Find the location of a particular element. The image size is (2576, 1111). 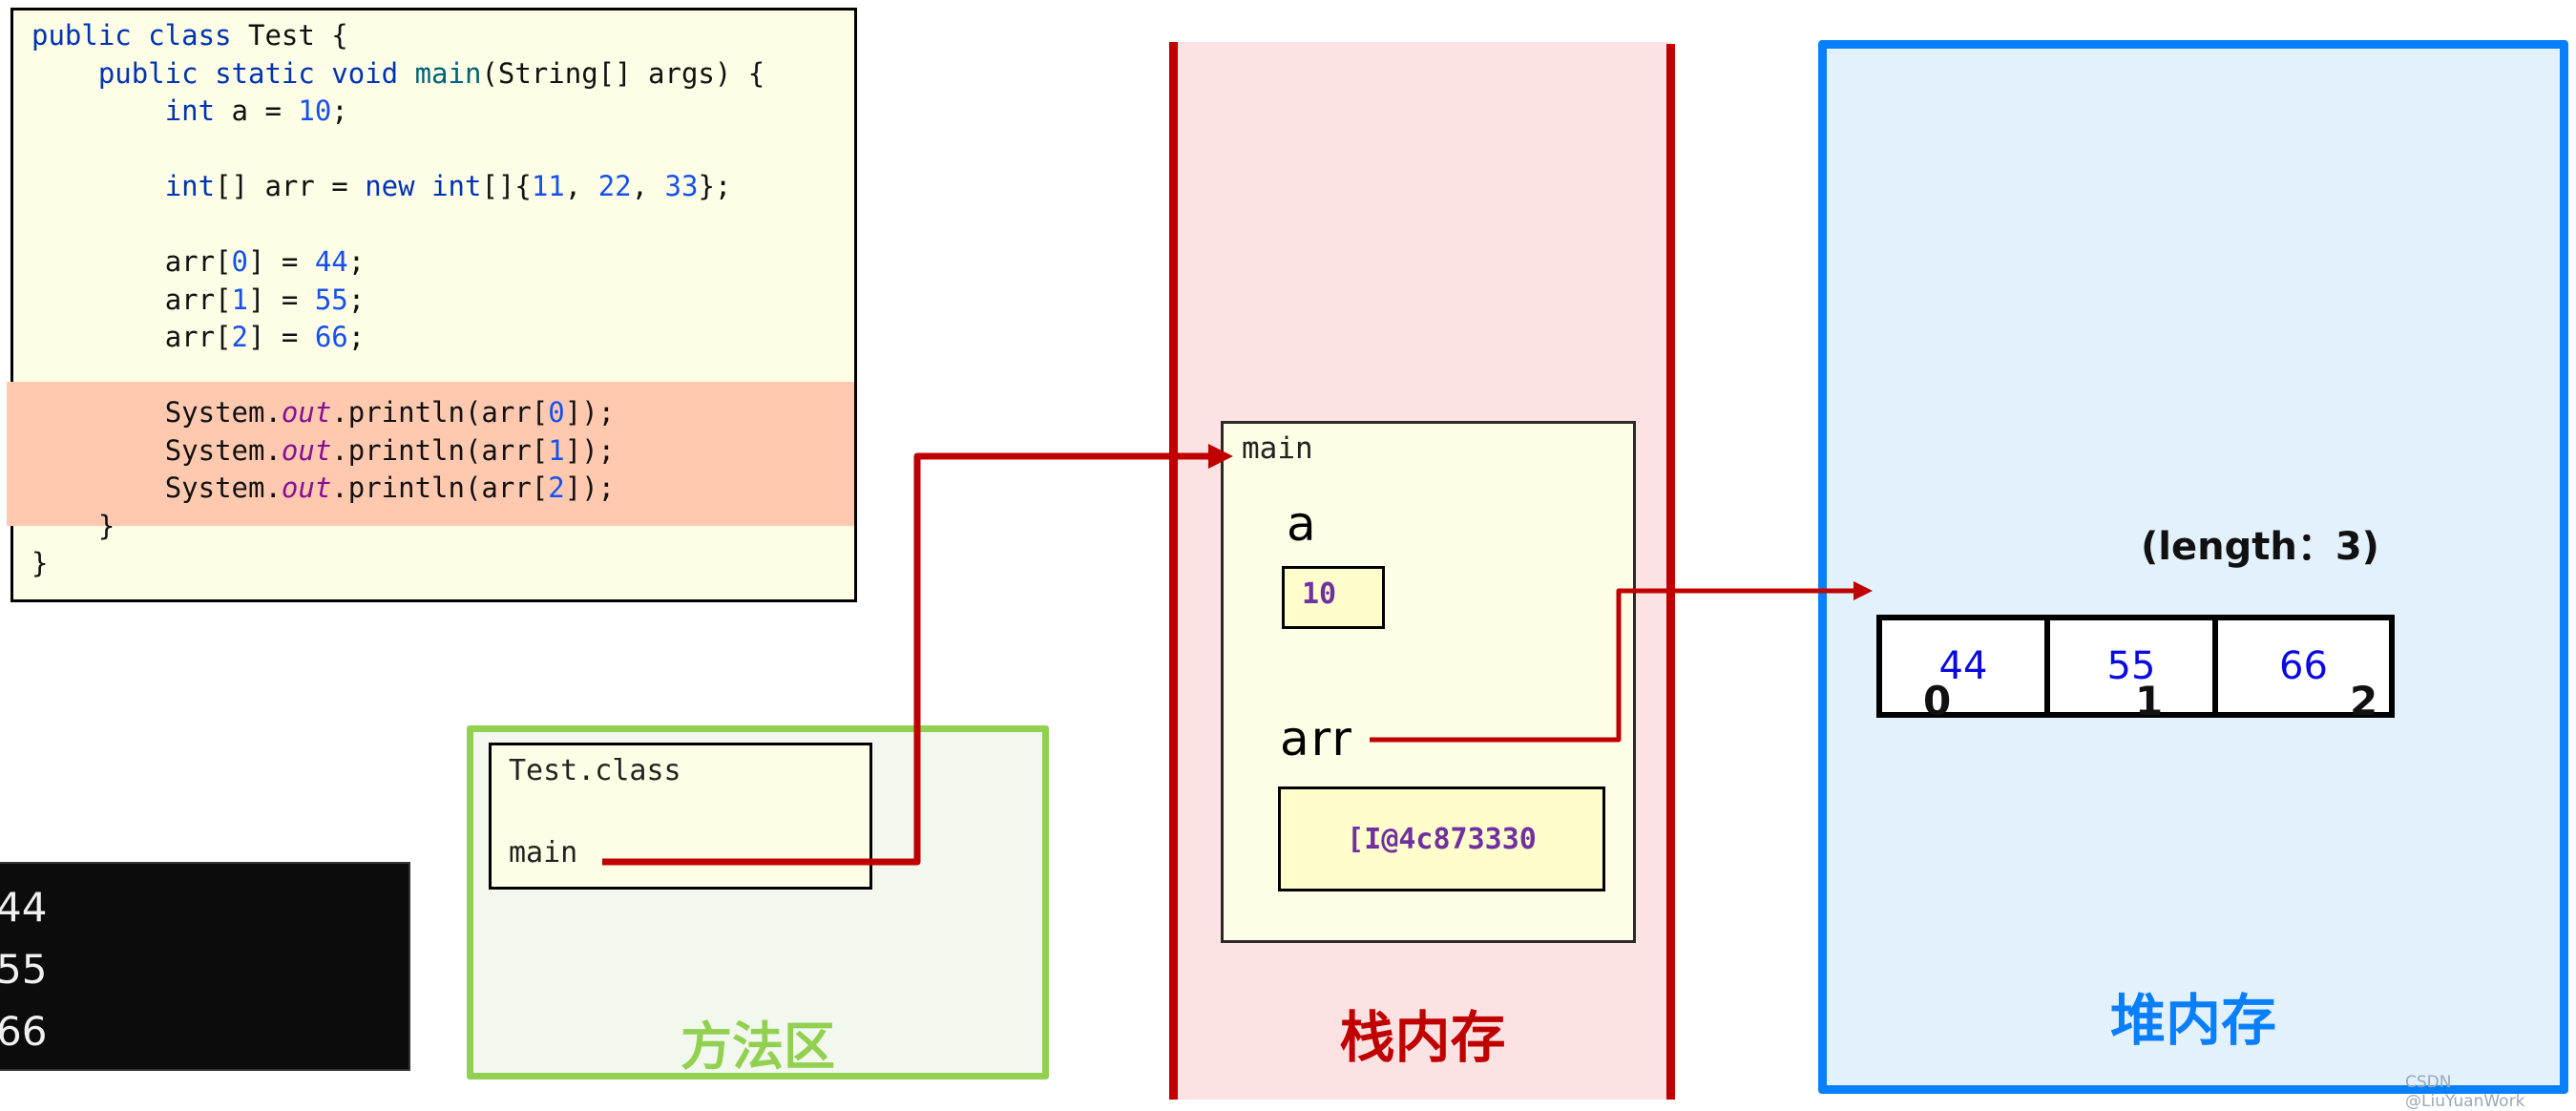

stack-memory-label: 栈内存 is located at coordinates (1422, 1038).